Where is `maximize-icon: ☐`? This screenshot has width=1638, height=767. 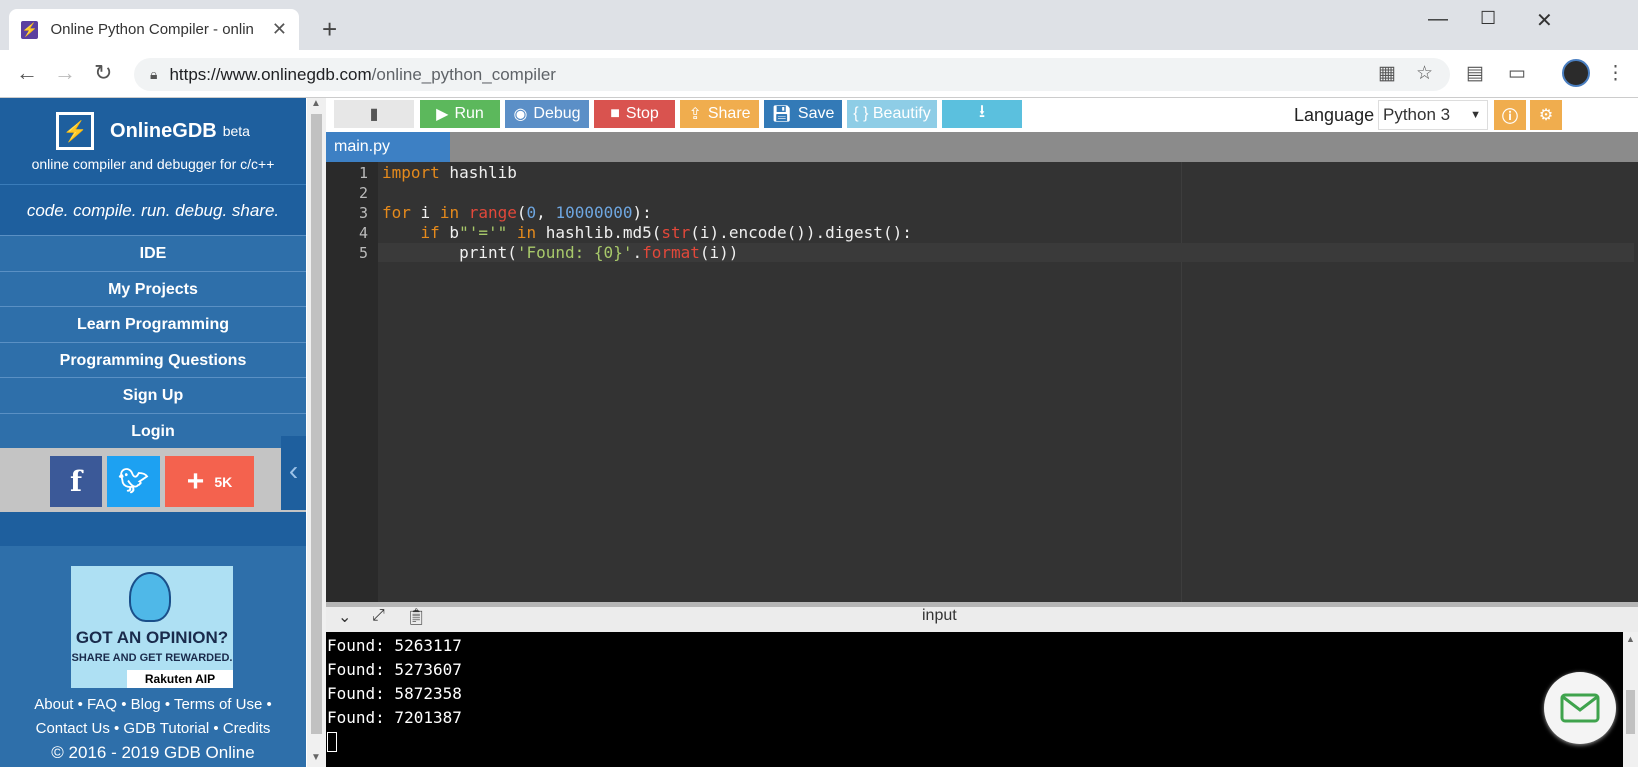
maximize-icon: ☐ is located at coordinates (1488, 18).